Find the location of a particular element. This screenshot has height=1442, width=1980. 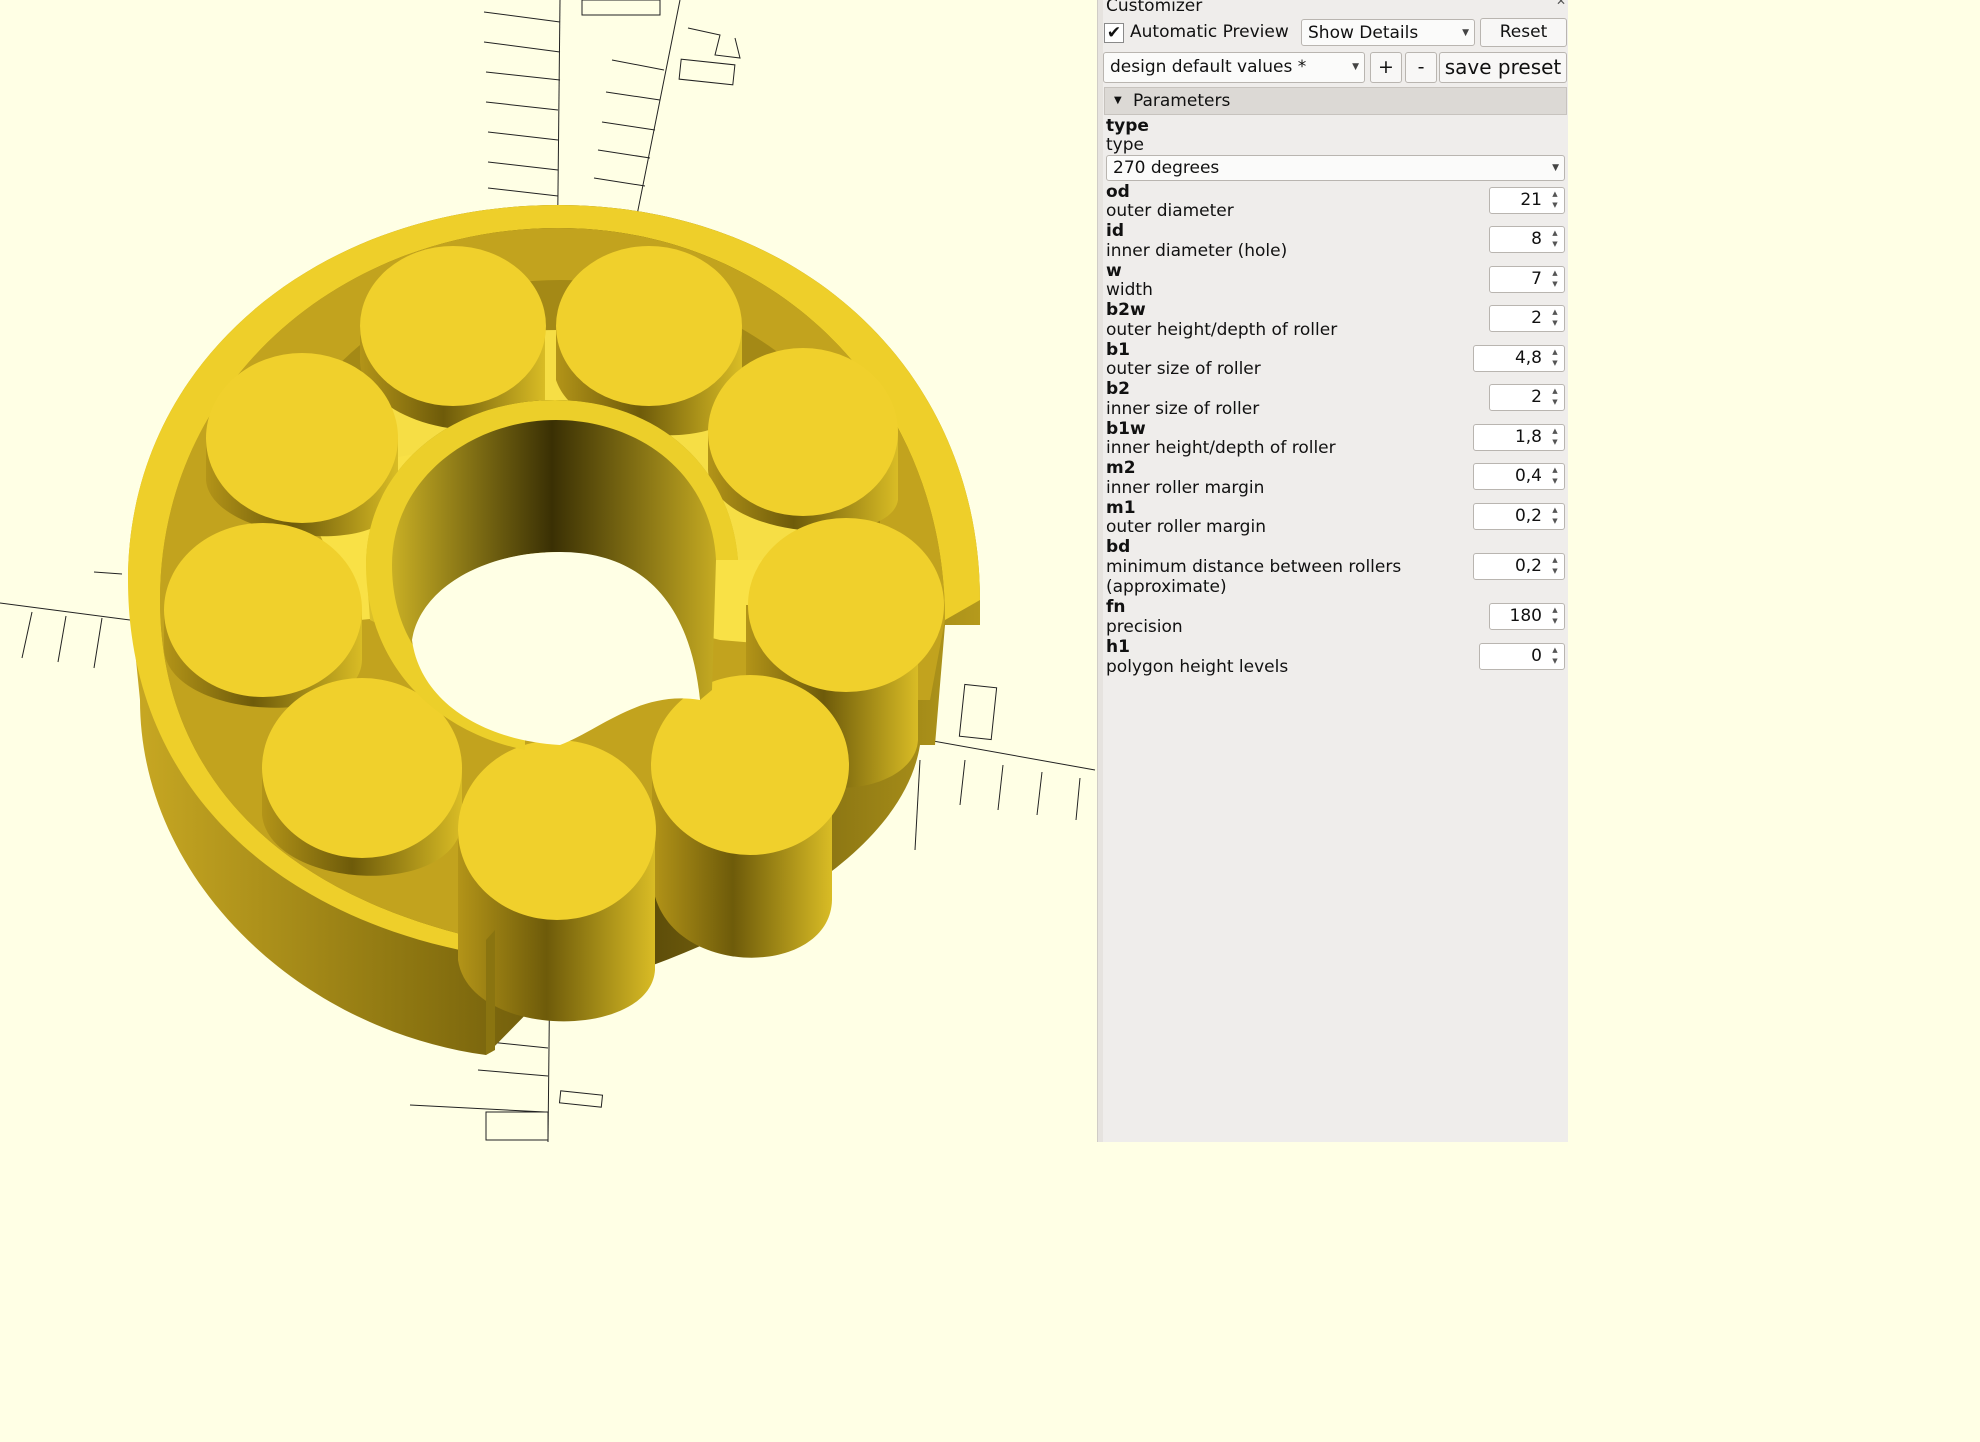

type-select: 270 degrees ▼ is located at coordinates (1335, 168).